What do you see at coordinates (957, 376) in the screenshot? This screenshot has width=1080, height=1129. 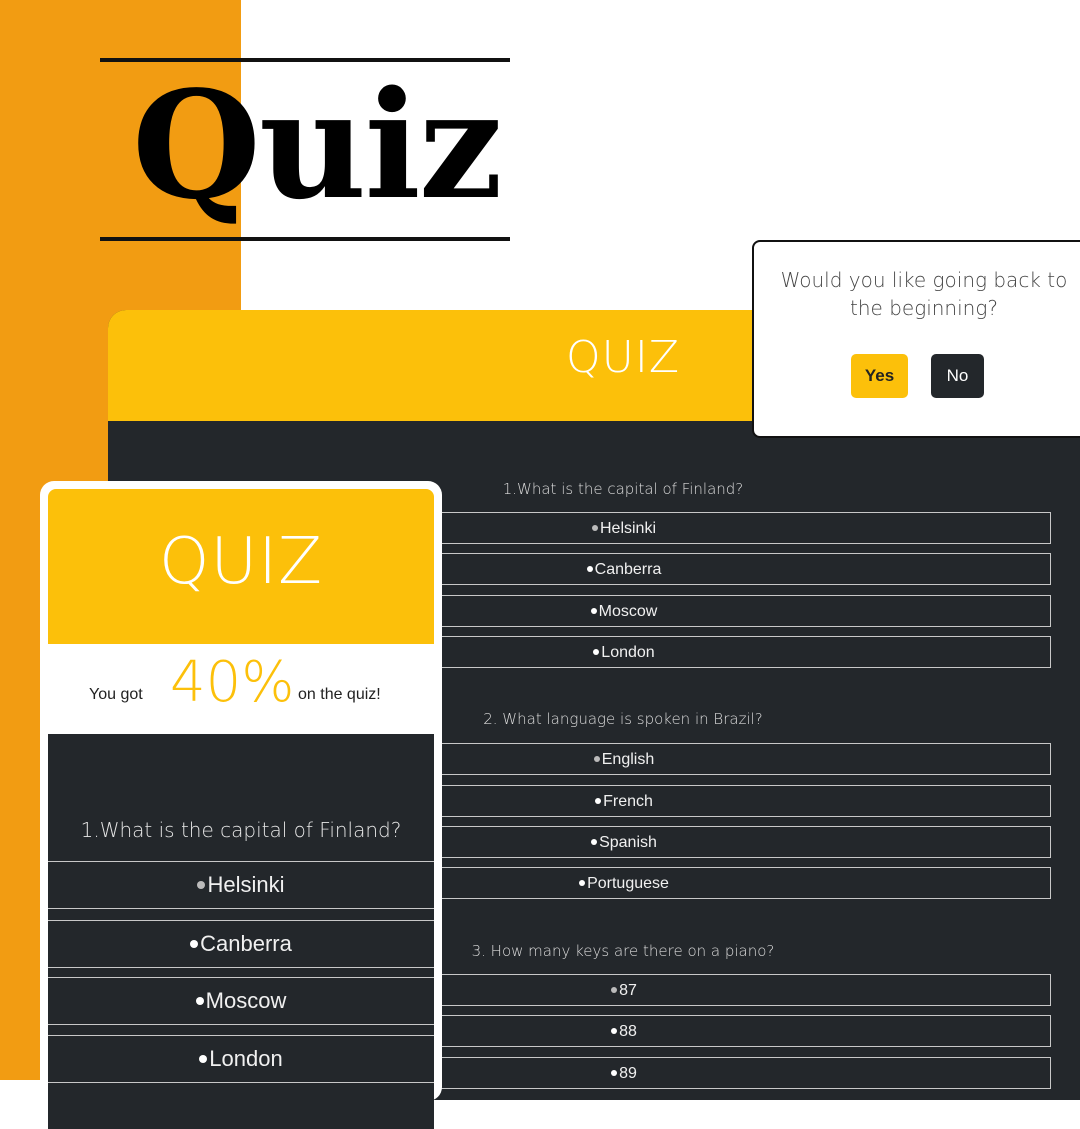 I see `no-button: No` at bounding box center [957, 376].